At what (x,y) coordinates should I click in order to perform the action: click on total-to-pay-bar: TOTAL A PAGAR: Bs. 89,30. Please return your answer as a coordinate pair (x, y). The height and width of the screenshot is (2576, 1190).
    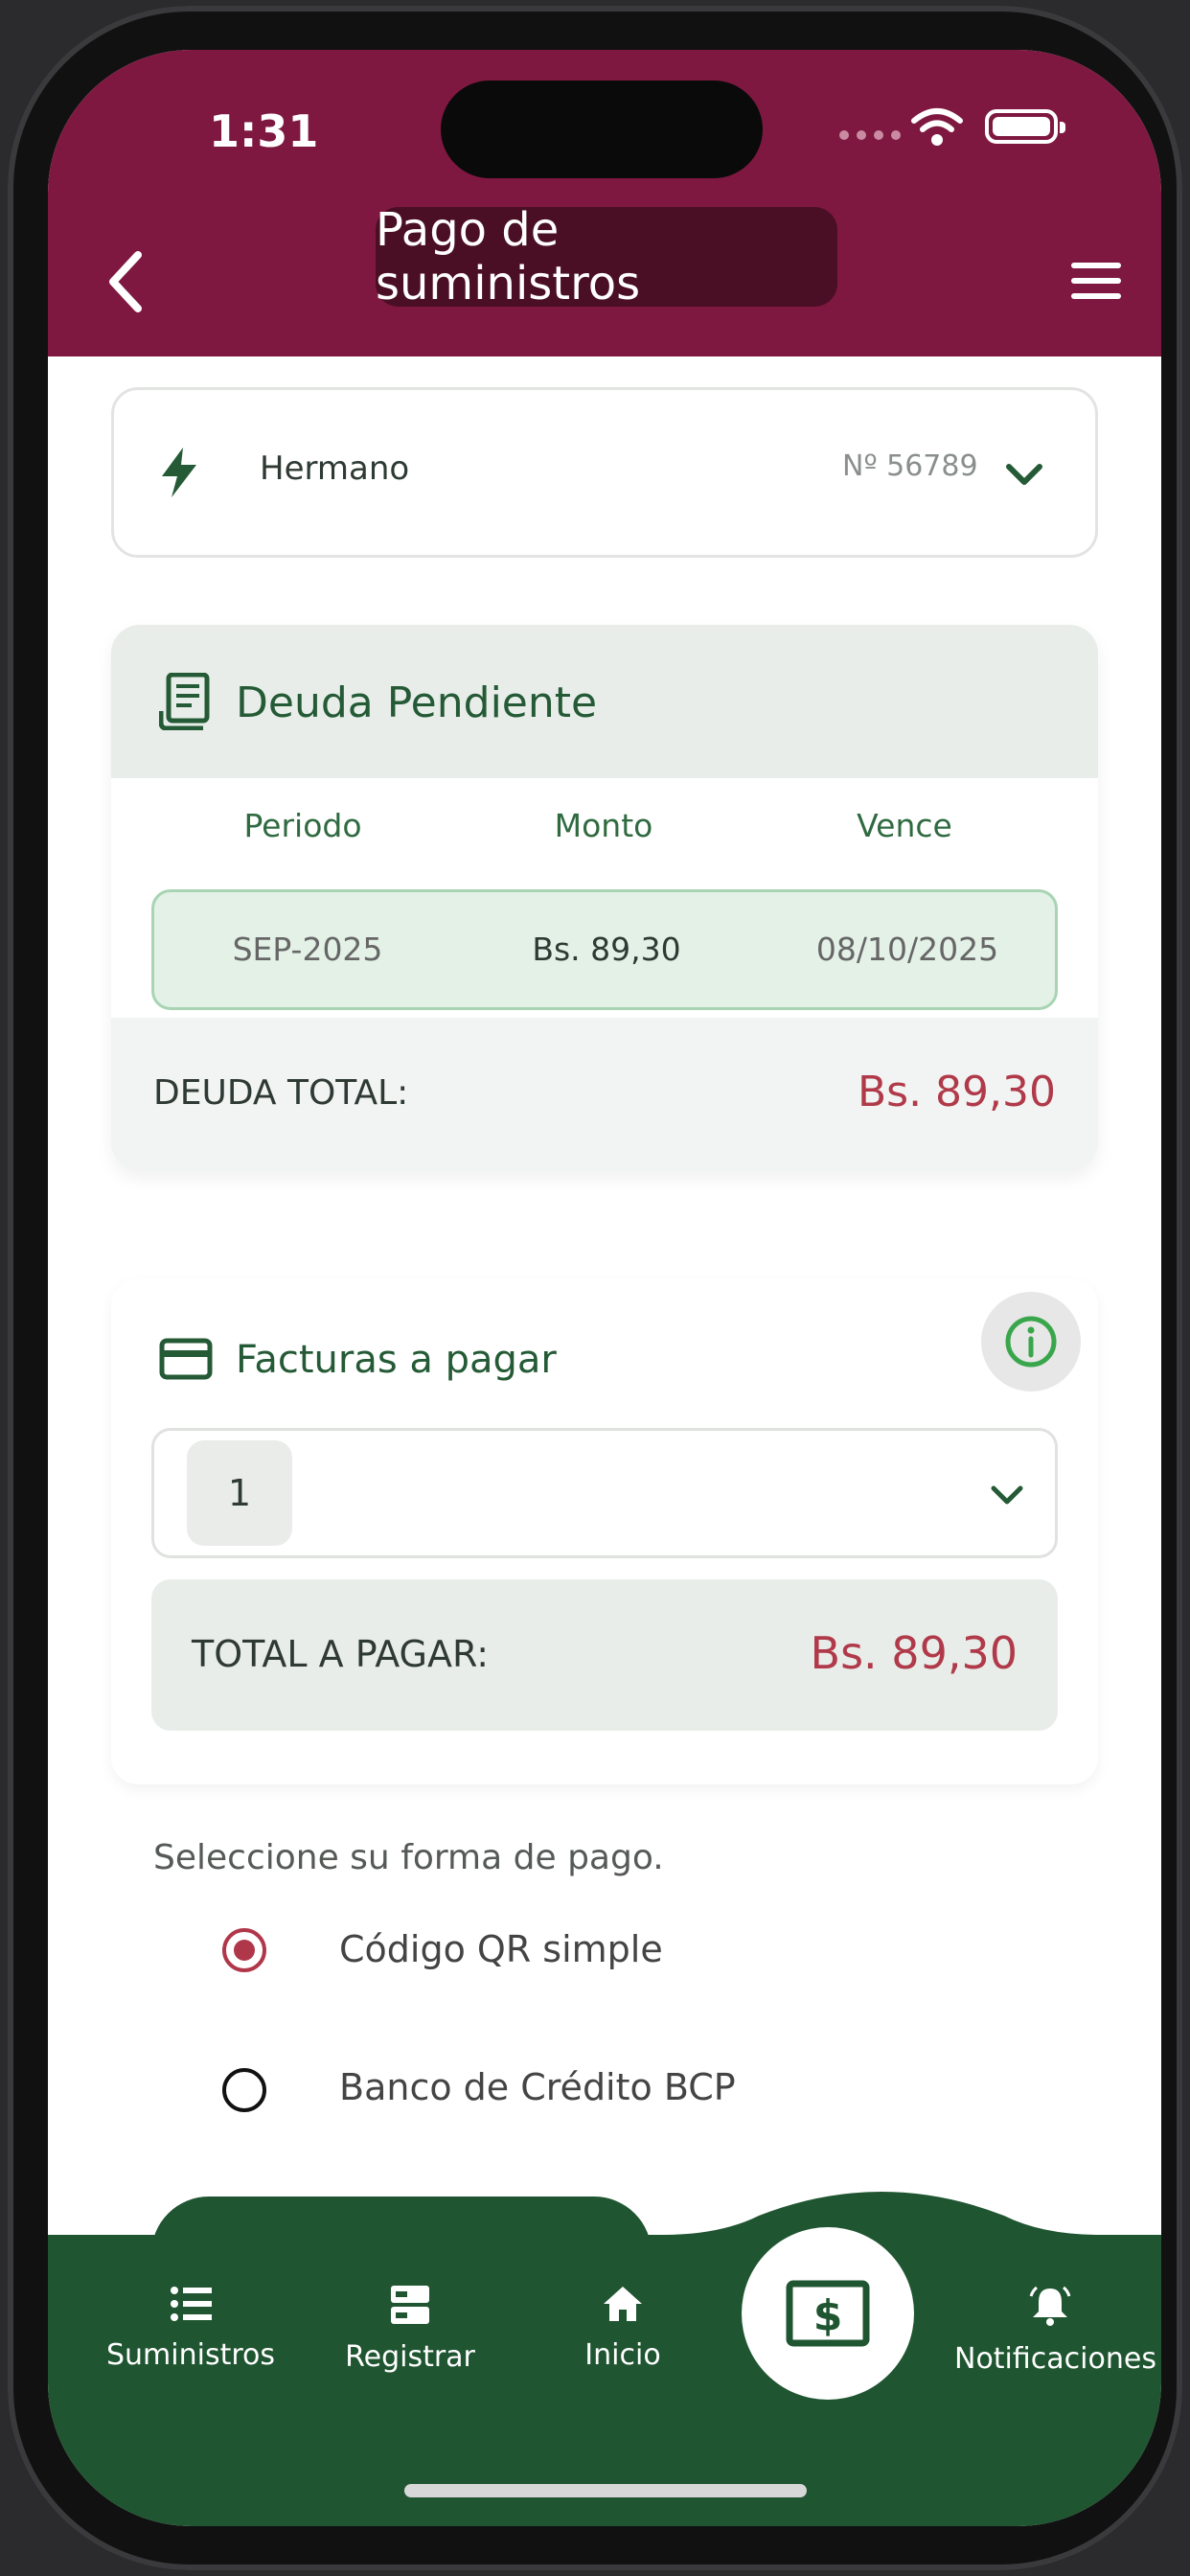
    Looking at the image, I should click on (605, 1655).